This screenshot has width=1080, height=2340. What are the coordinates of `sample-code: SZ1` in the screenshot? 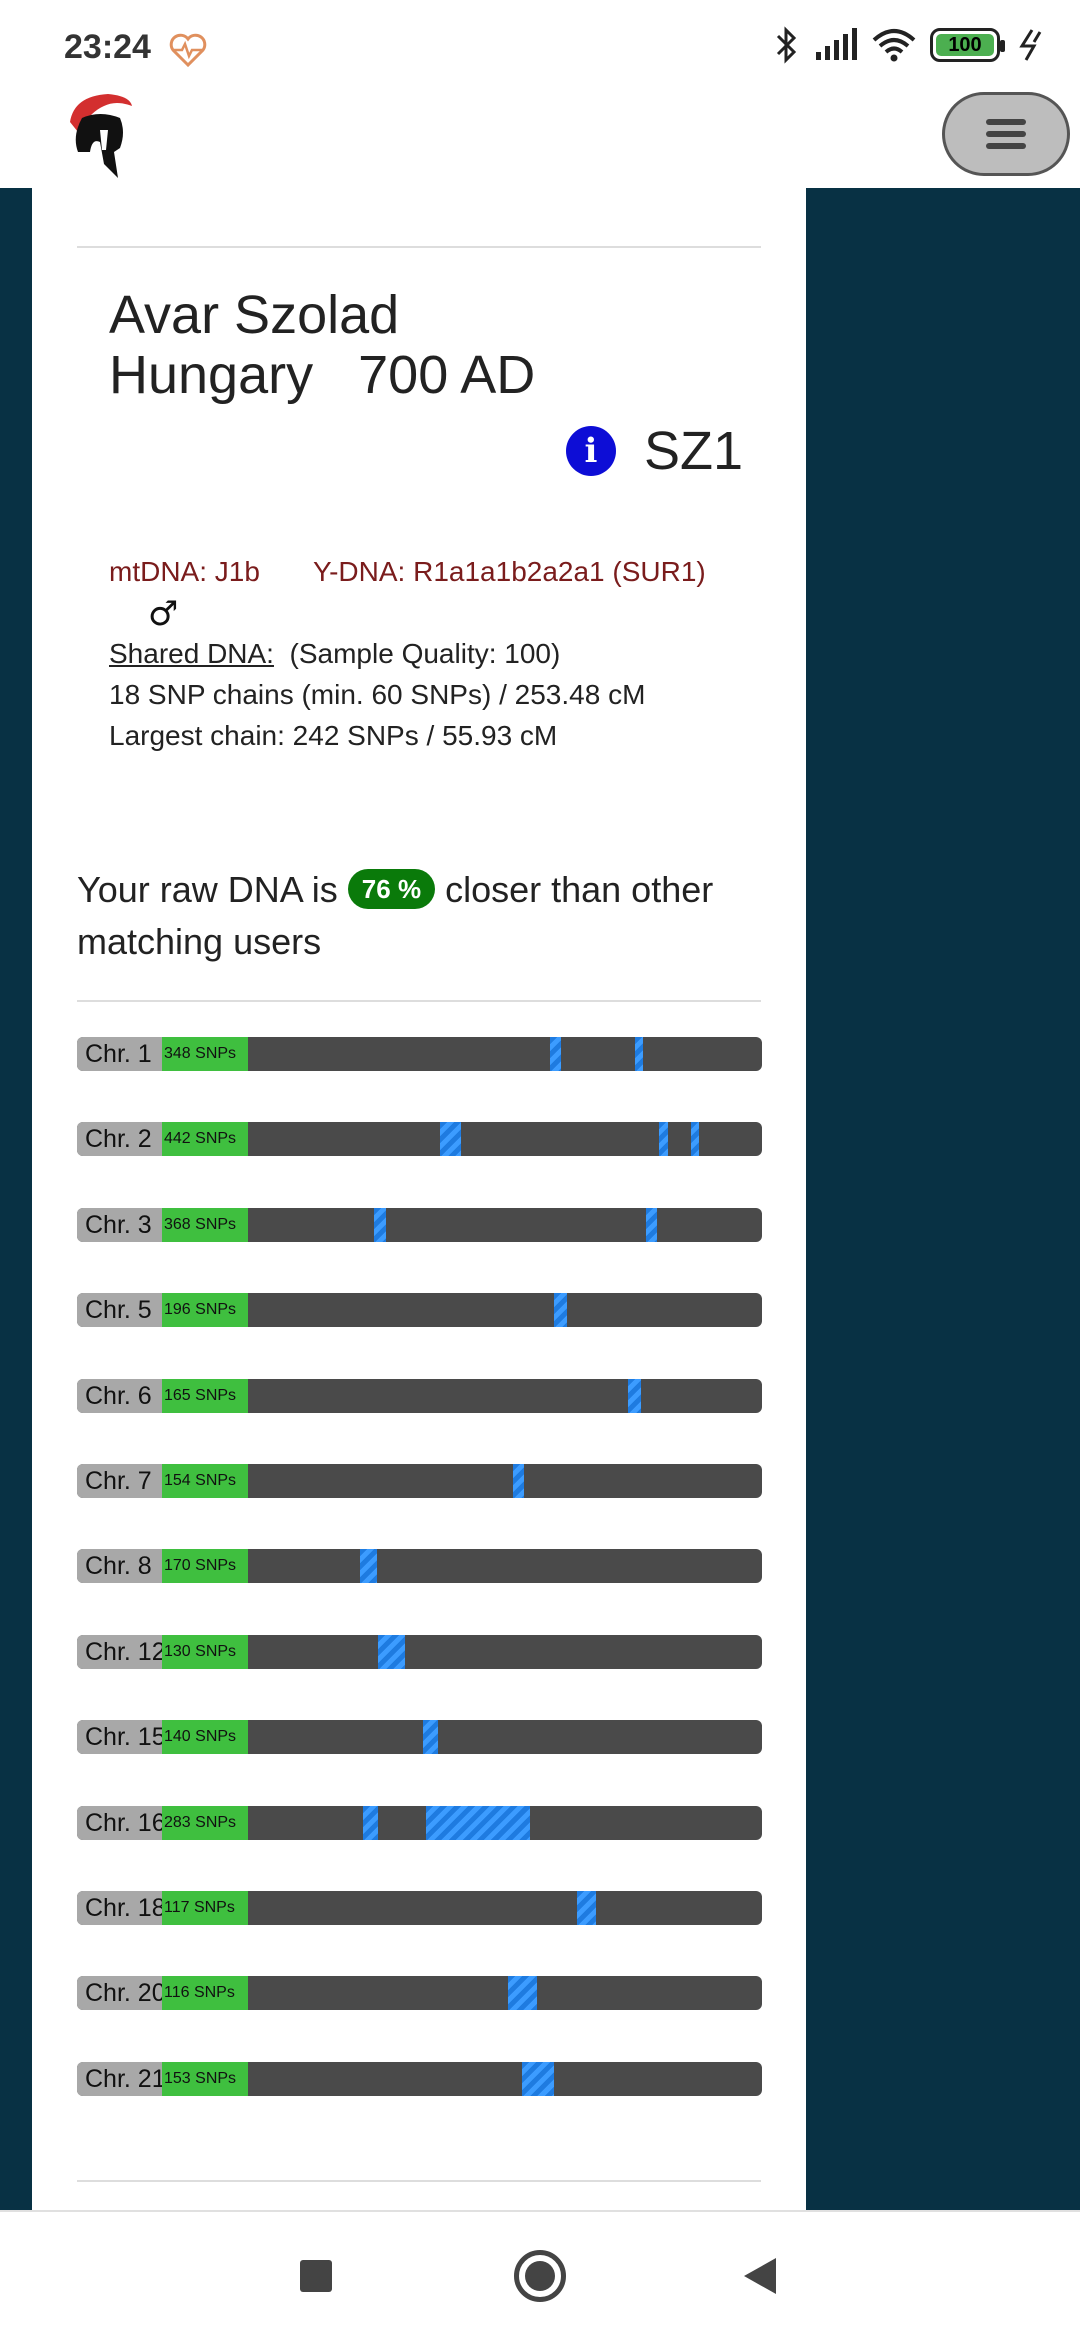 It's located at (694, 451).